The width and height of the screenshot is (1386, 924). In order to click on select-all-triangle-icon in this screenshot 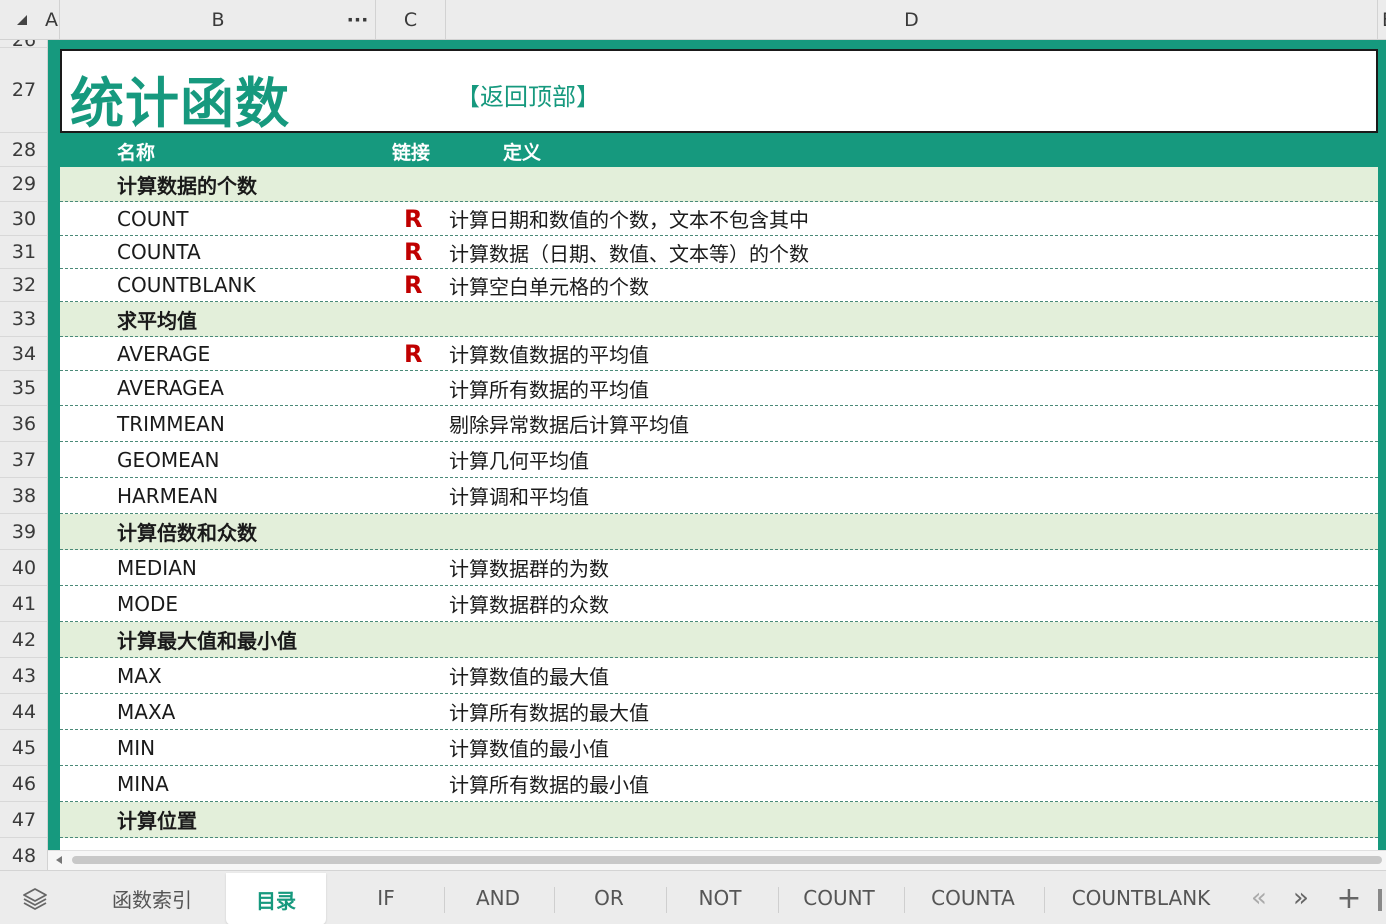, I will do `click(22, 20)`.